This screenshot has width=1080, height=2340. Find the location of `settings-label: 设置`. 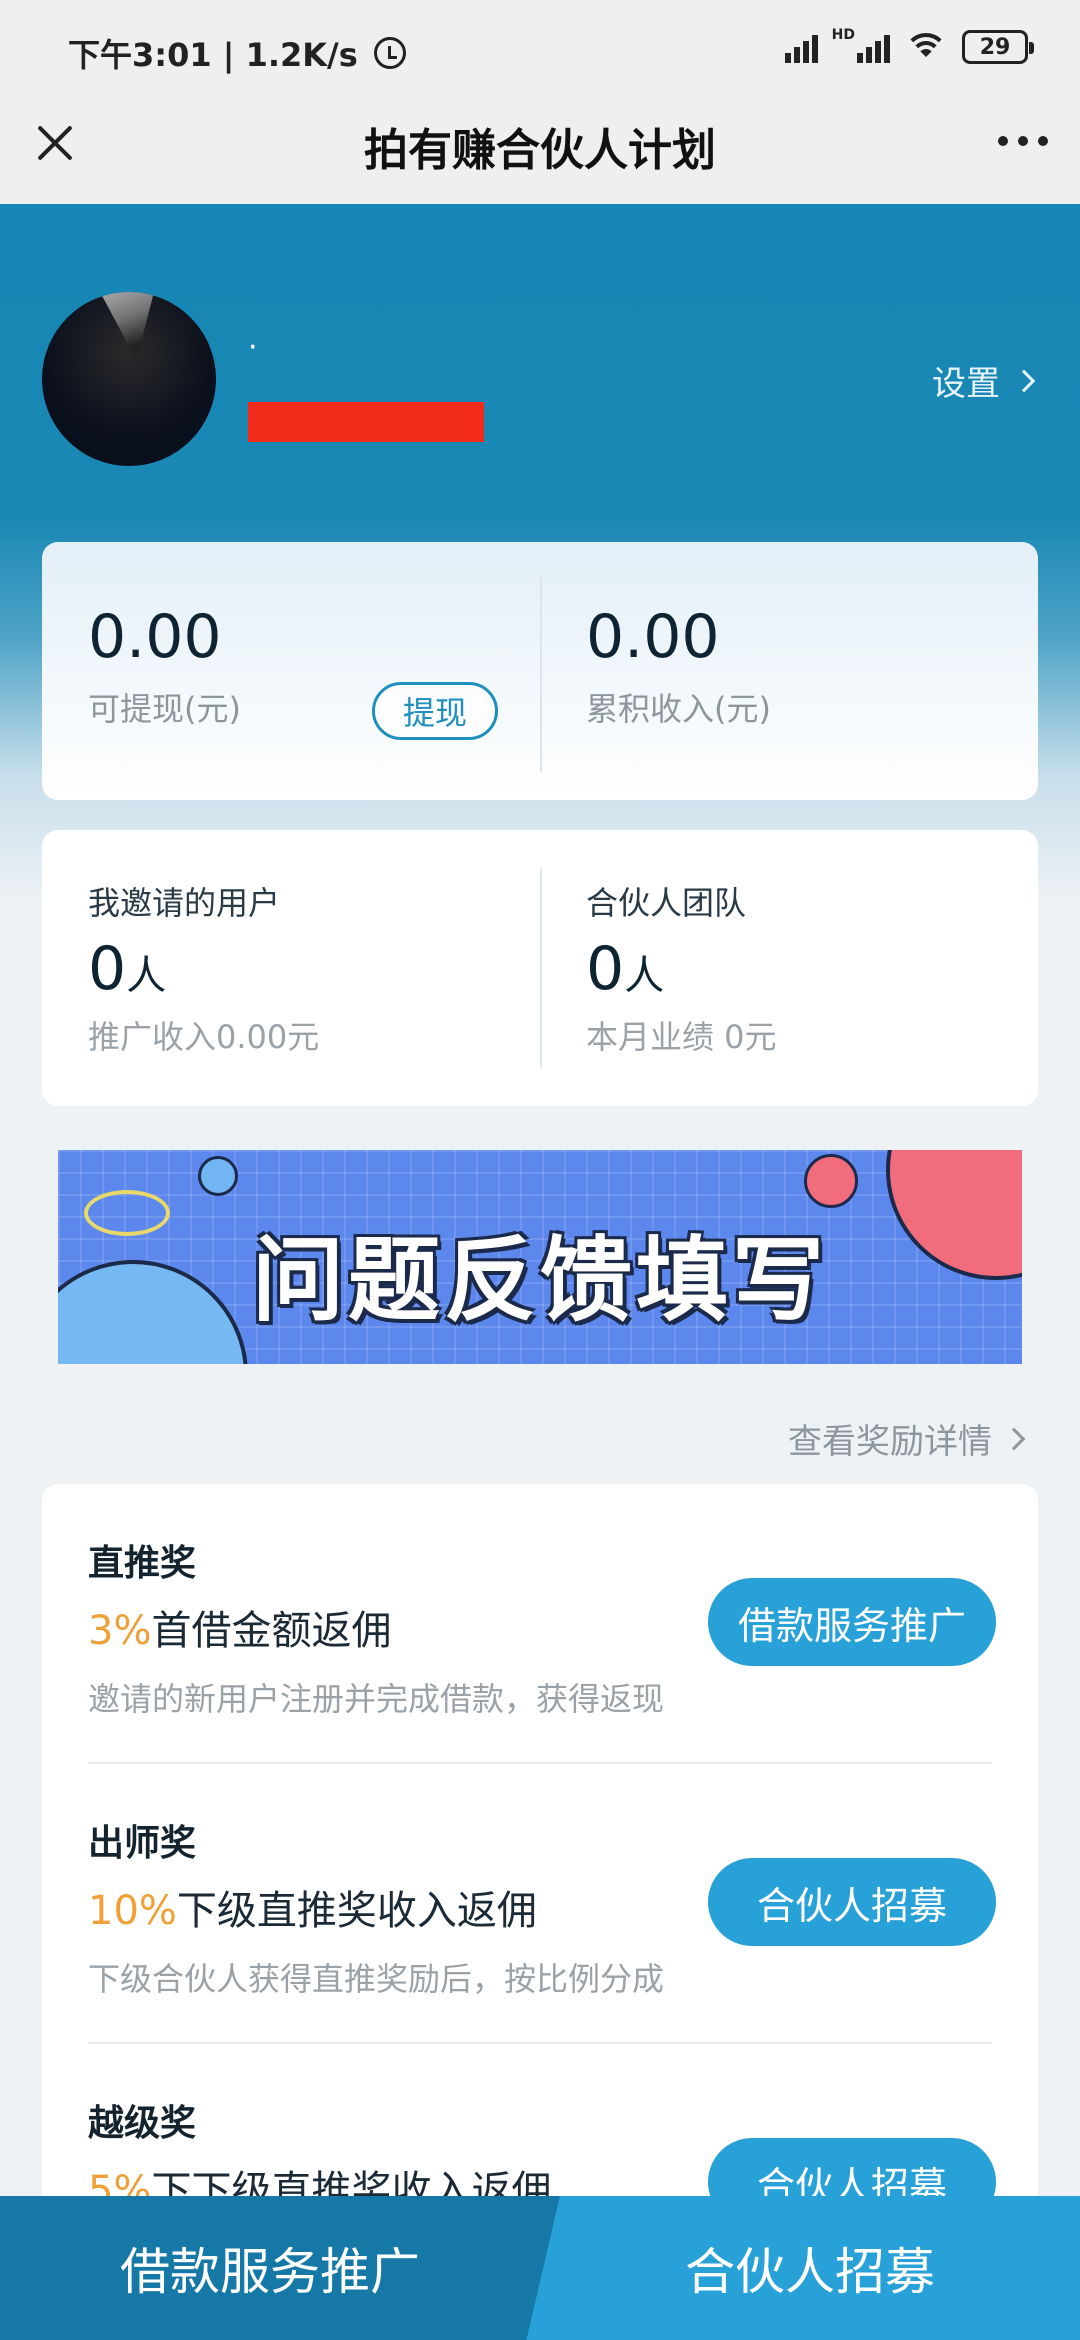

settings-label: 设置 is located at coordinates (966, 384).